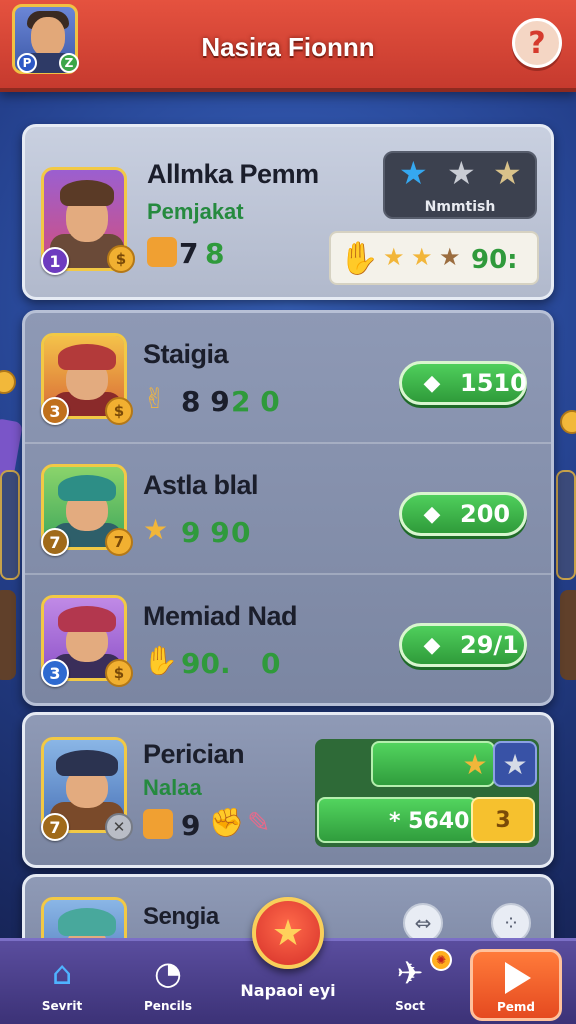  I want to click on top-bar: P Z Nasira Fionnn ?, so click(288, 46).